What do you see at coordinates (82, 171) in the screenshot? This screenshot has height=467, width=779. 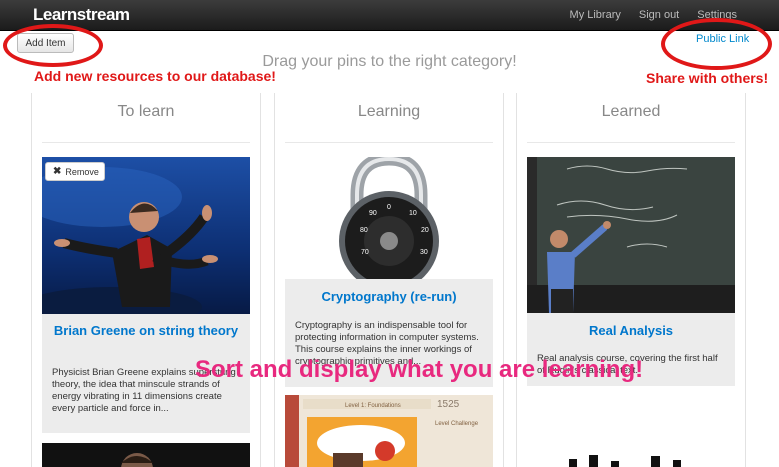 I see `remove-label: Remove` at bounding box center [82, 171].